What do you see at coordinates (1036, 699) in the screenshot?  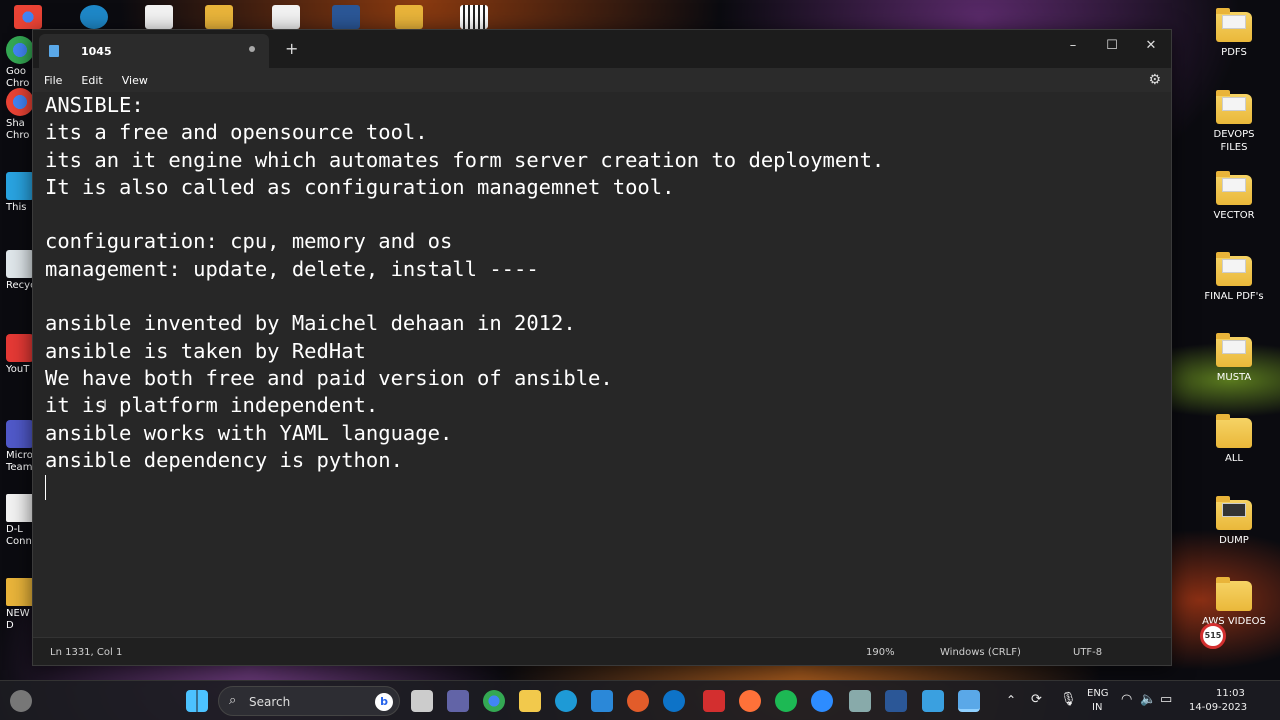 I see `sync-icon: ⟳` at bounding box center [1036, 699].